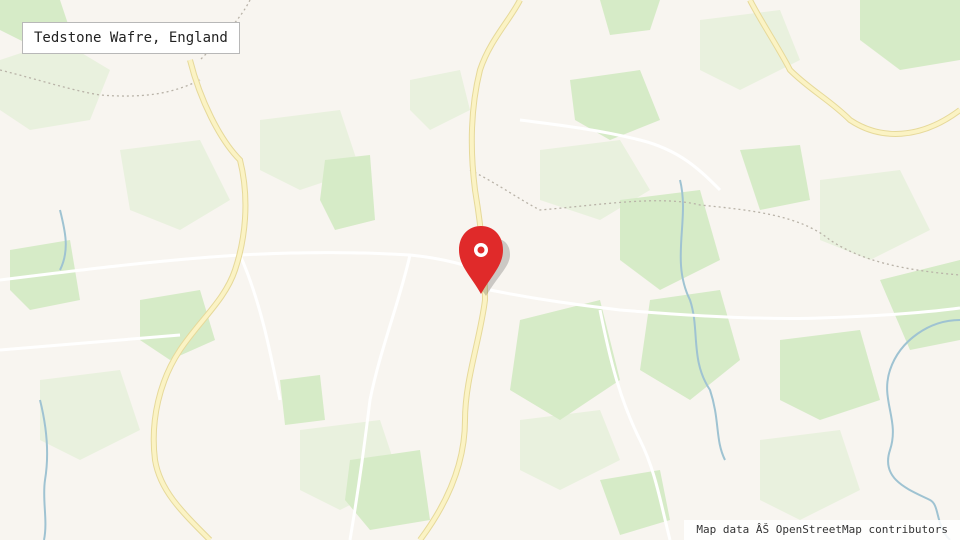 The width and height of the screenshot is (960, 540). What do you see at coordinates (822, 530) in the screenshot?
I see `map-attribution: Map data ÂŠ OpenStreetMap contributors` at bounding box center [822, 530].